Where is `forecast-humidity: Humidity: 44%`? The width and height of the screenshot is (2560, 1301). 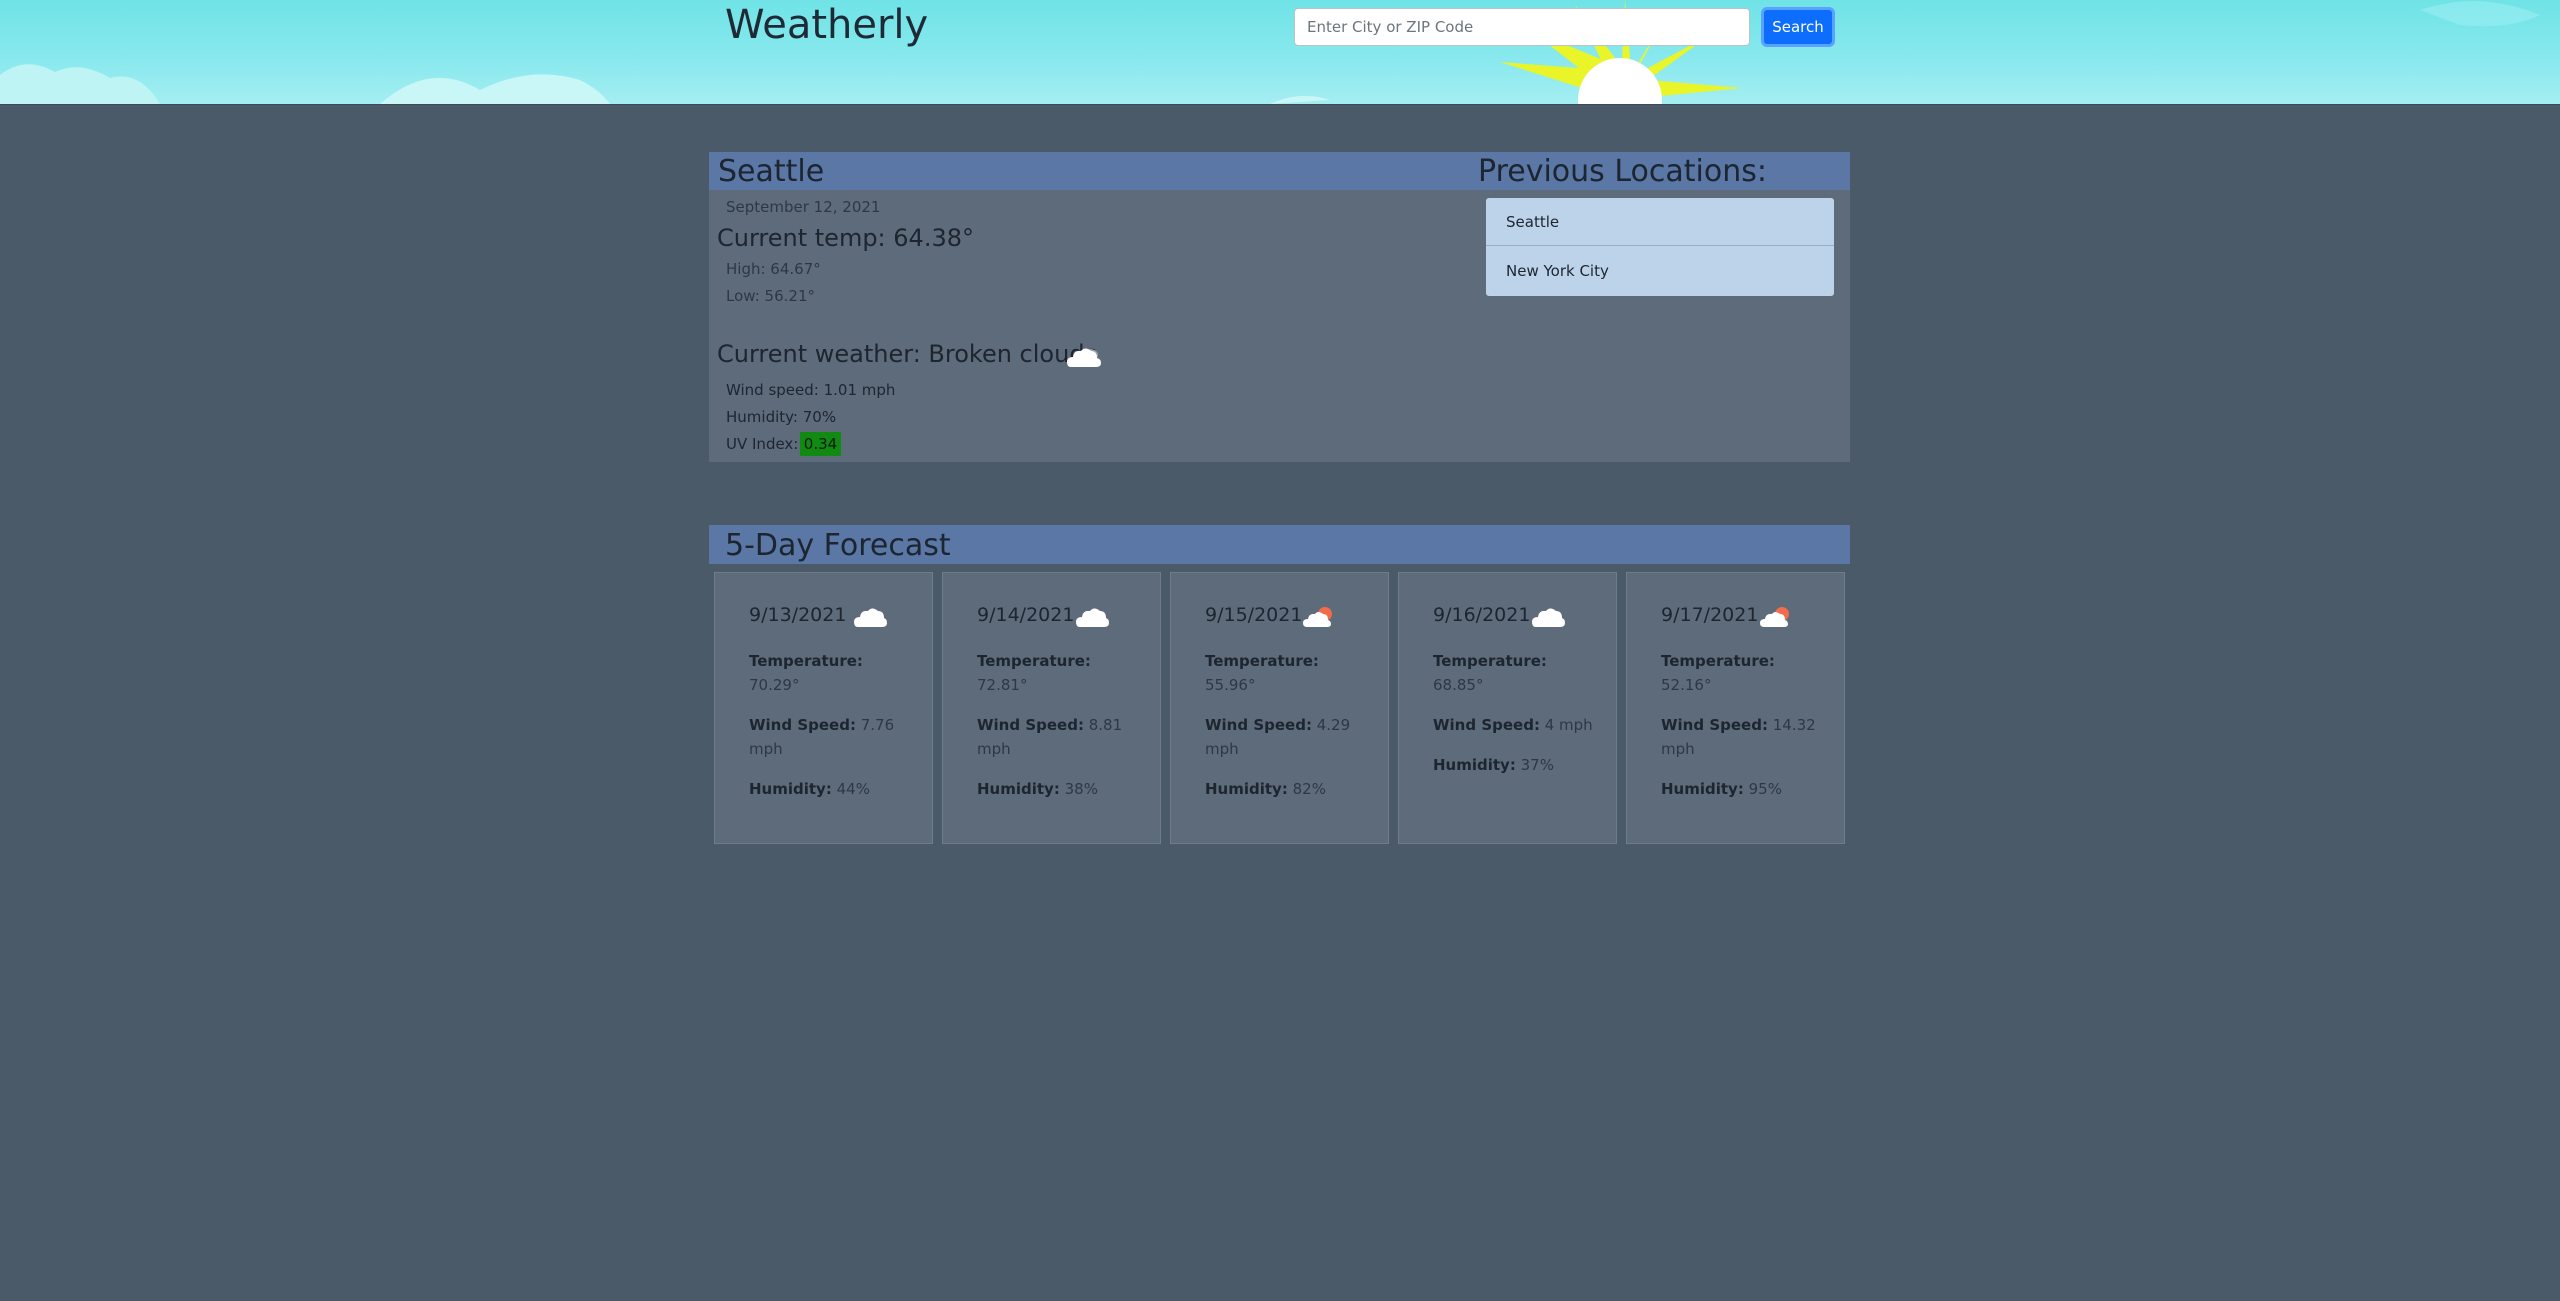
forecast-humidity: Humidity: 44% is located at coordinates (829, 789).